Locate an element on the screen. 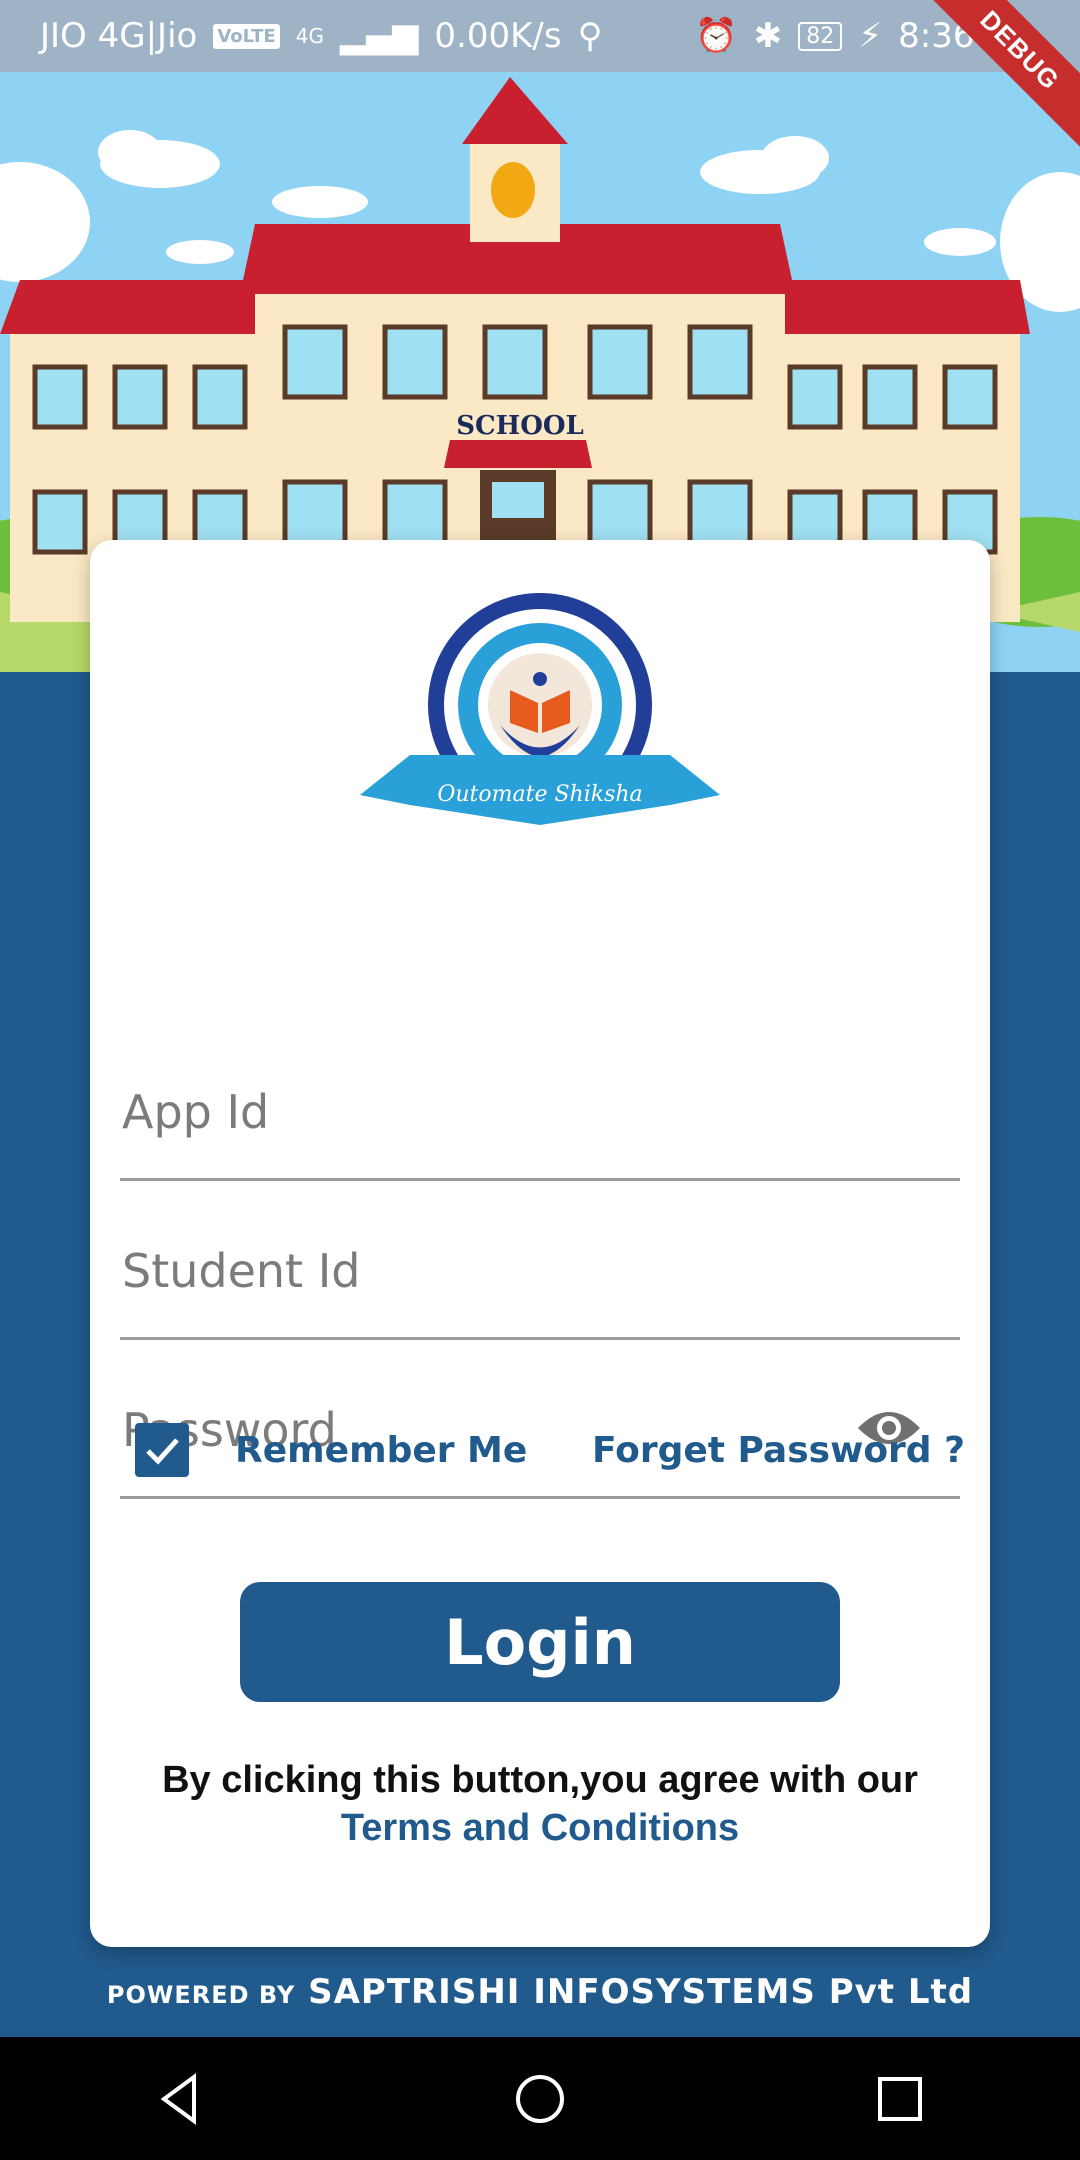 This screenshot has height=2160, width=1080. bluetooth-icon: ✱ is located at coordinates (768, 36).